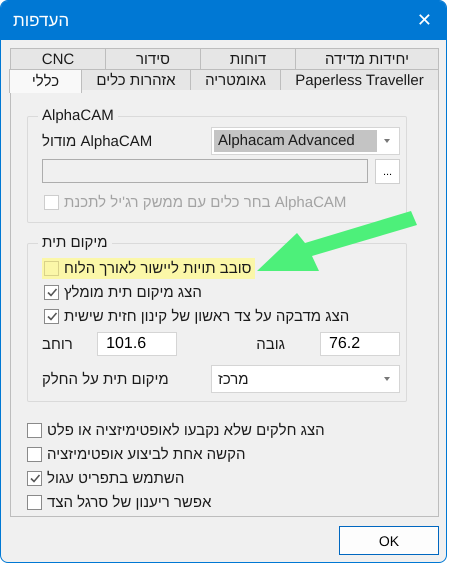 The width and height of the screenshot is (449, 567). Describe the element at coordinates (137, 344) in the screenshot. I see `width-field: 101.6` at that location.